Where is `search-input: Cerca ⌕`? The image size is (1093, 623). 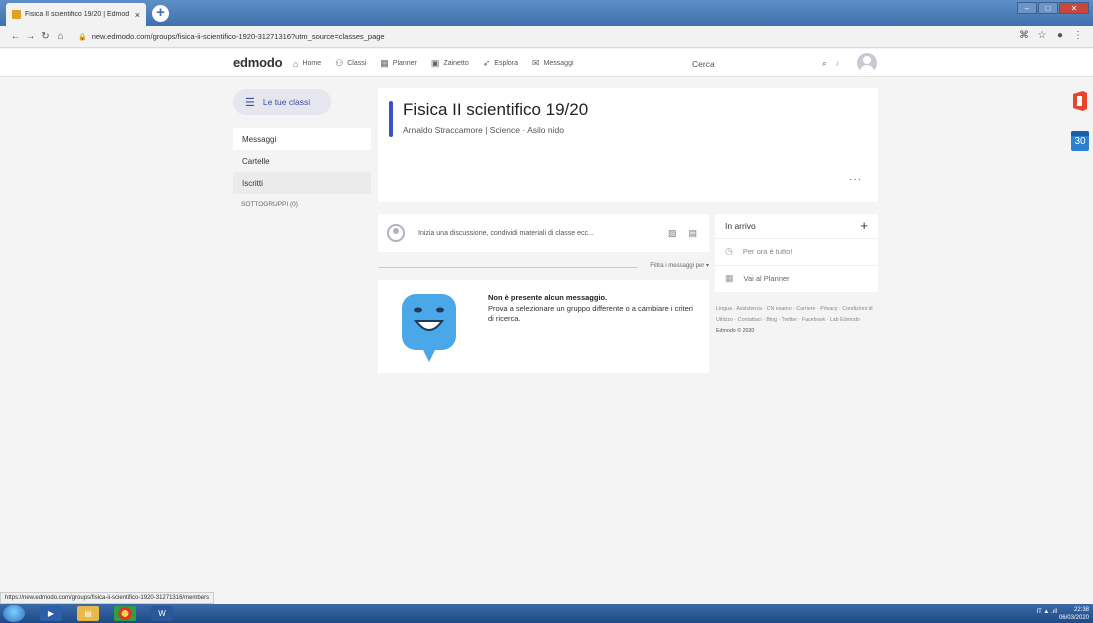
search-input: Cerca ⌕ is located at coordinates (759, 63).